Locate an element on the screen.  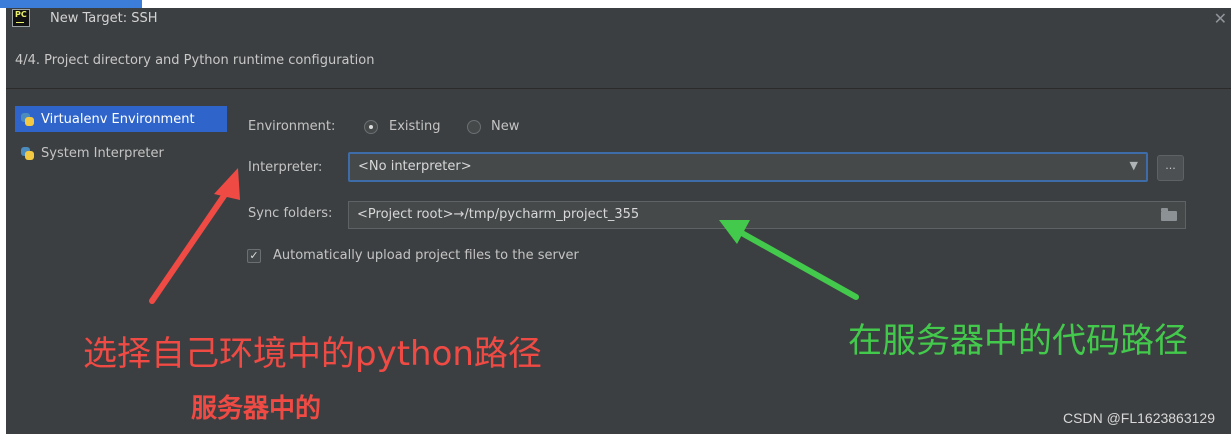
green-annotation: 在服务器中的代码路径 is located at coordinates (1018, 341).